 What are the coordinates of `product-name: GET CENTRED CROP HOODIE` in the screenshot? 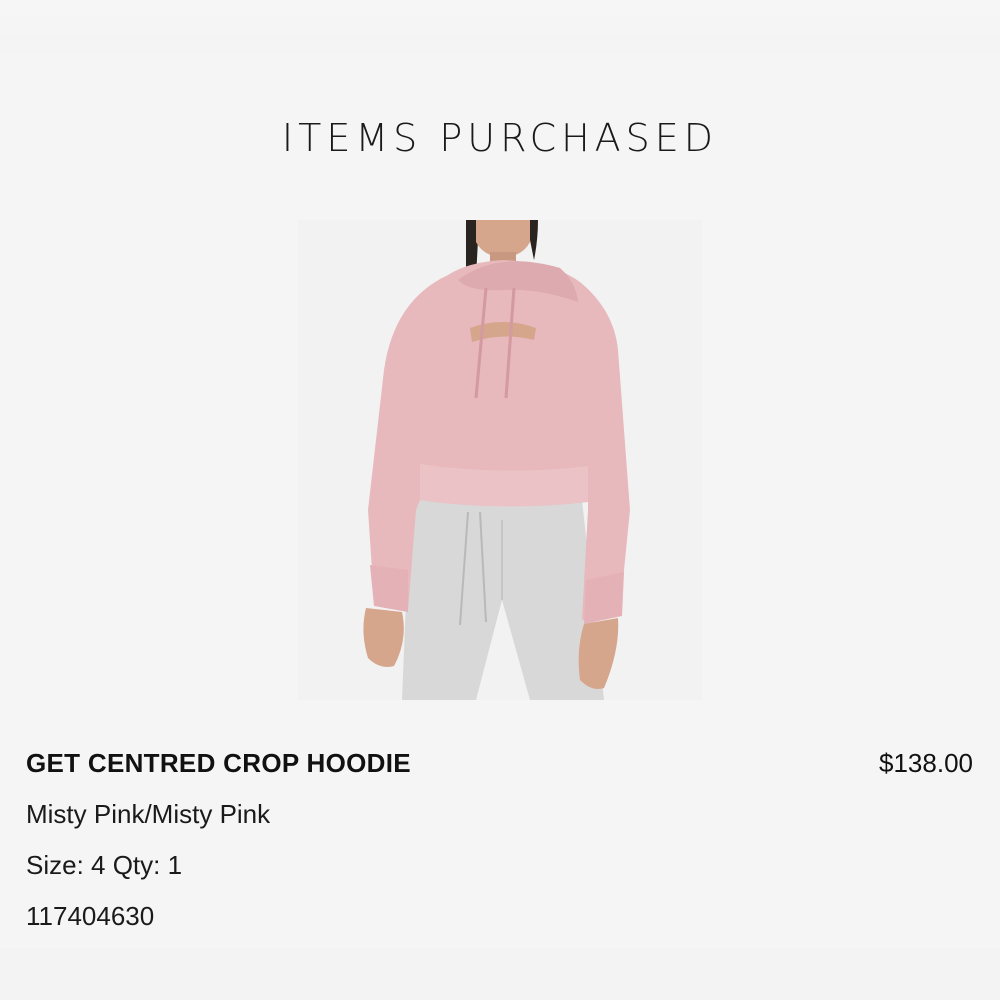 It's located at (218, 763).